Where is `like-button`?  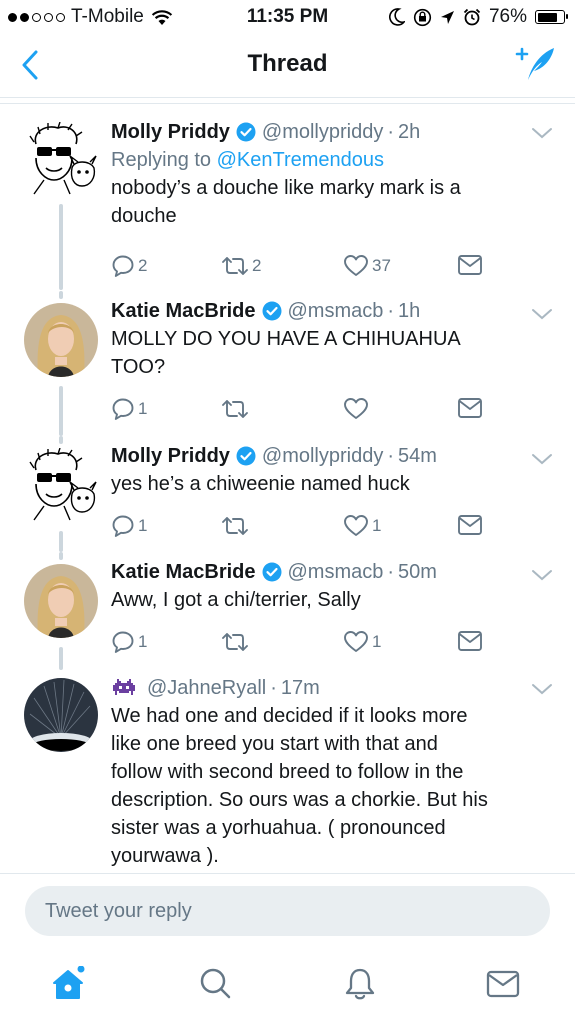
like-button is located at coordinates (357, 409).